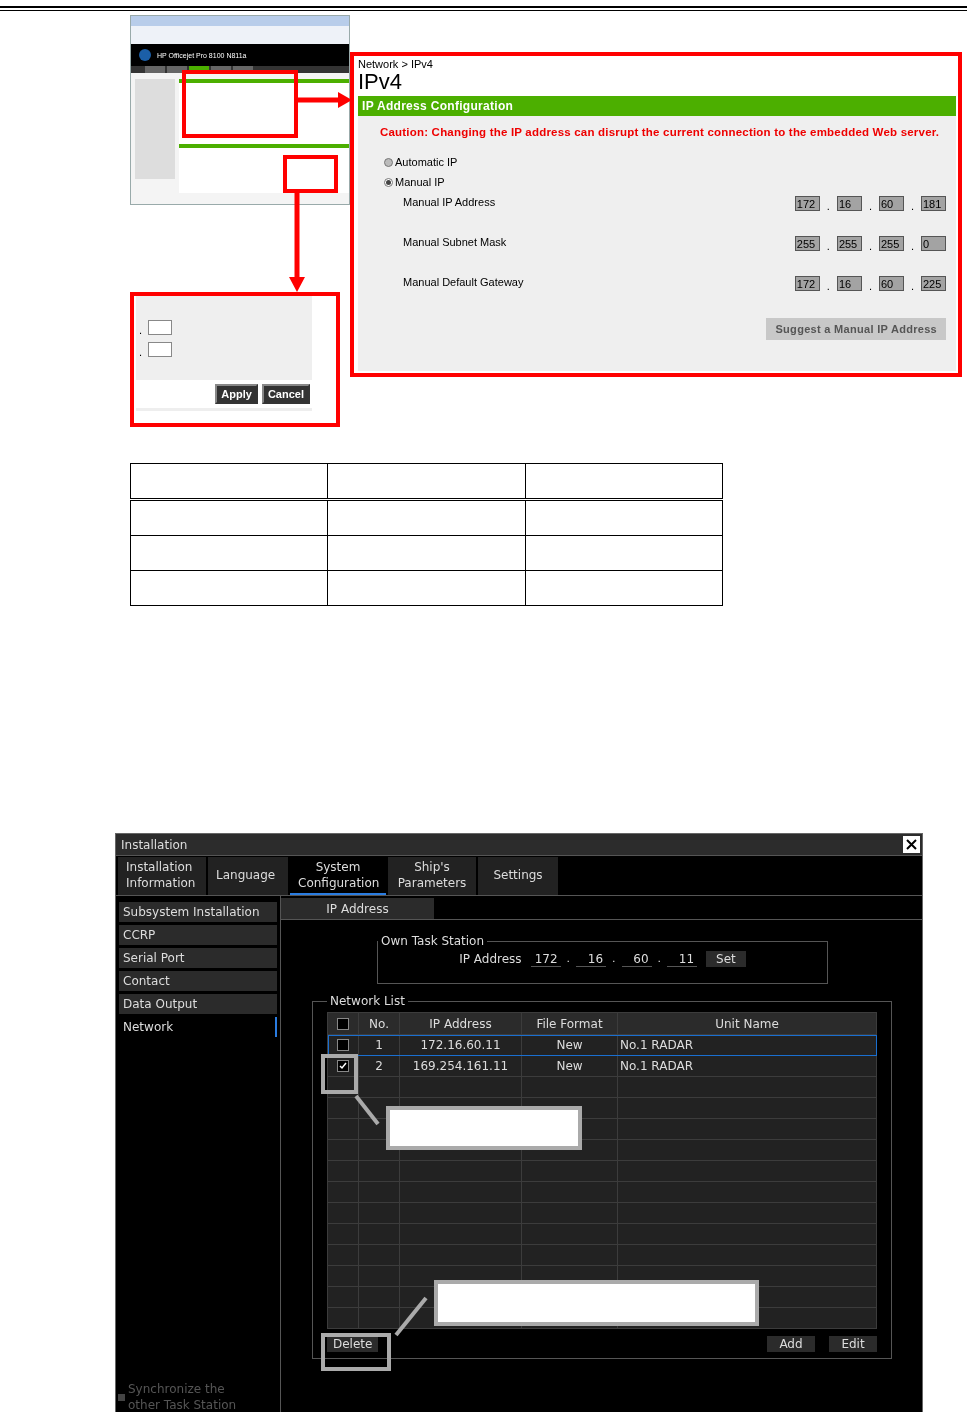 Image resolution: width=967 pixels, height=1412 pixels. I want to click on menu-item: Data Output, so click(198, 1004).